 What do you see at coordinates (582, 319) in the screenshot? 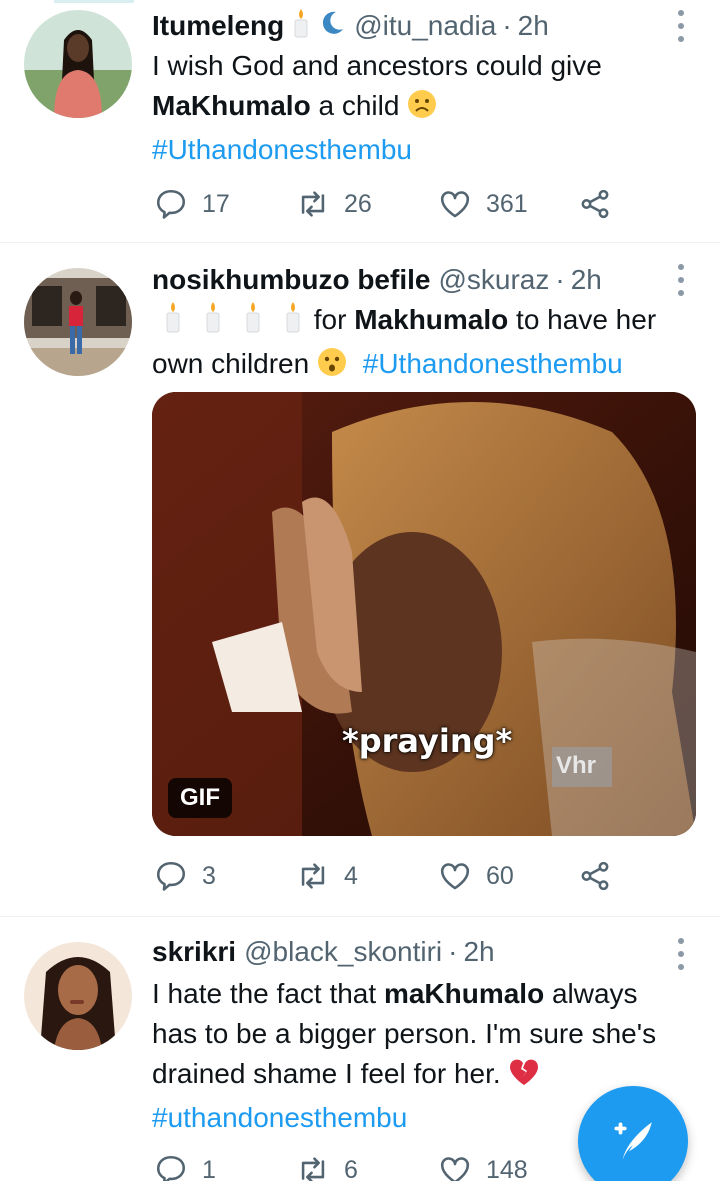
I see `tweet-text-span: to have her` at bounding box center [582, 319].